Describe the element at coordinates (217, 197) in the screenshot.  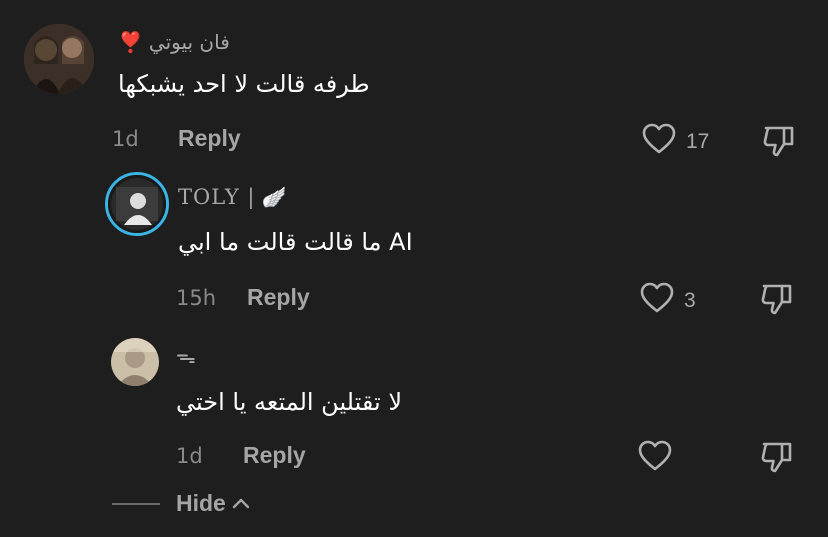
I see `username-text: TOLY |` at that location.